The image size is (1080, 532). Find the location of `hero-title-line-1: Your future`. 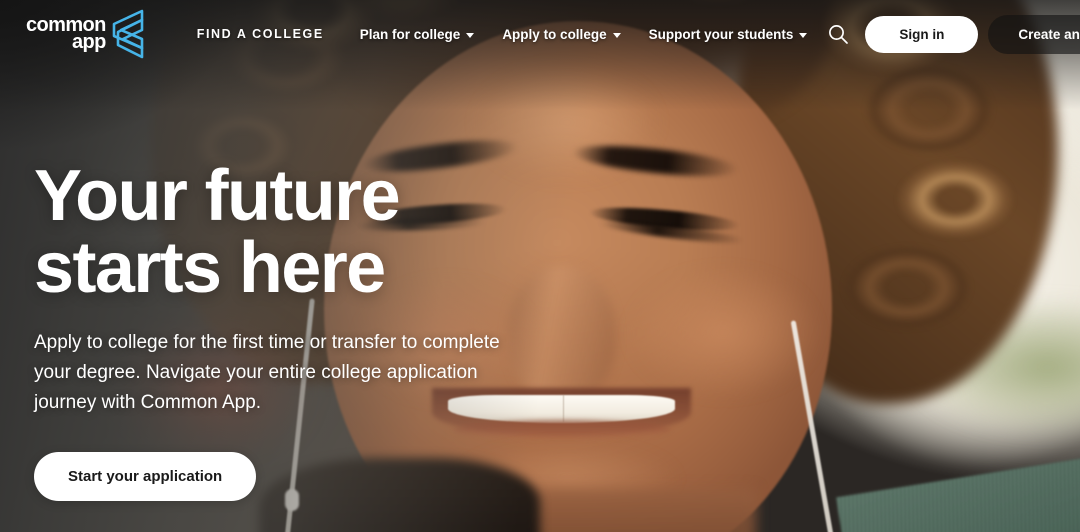

hero-title-line-1: Your future is located at coordinates (217, 196).